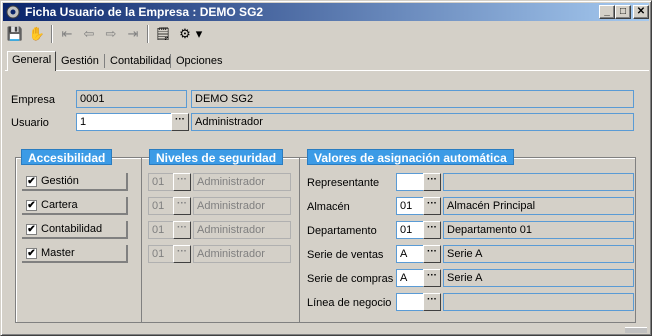 This screenshot has width=652, height=336. I want to click on maximize-button: □, so click(623, 12).